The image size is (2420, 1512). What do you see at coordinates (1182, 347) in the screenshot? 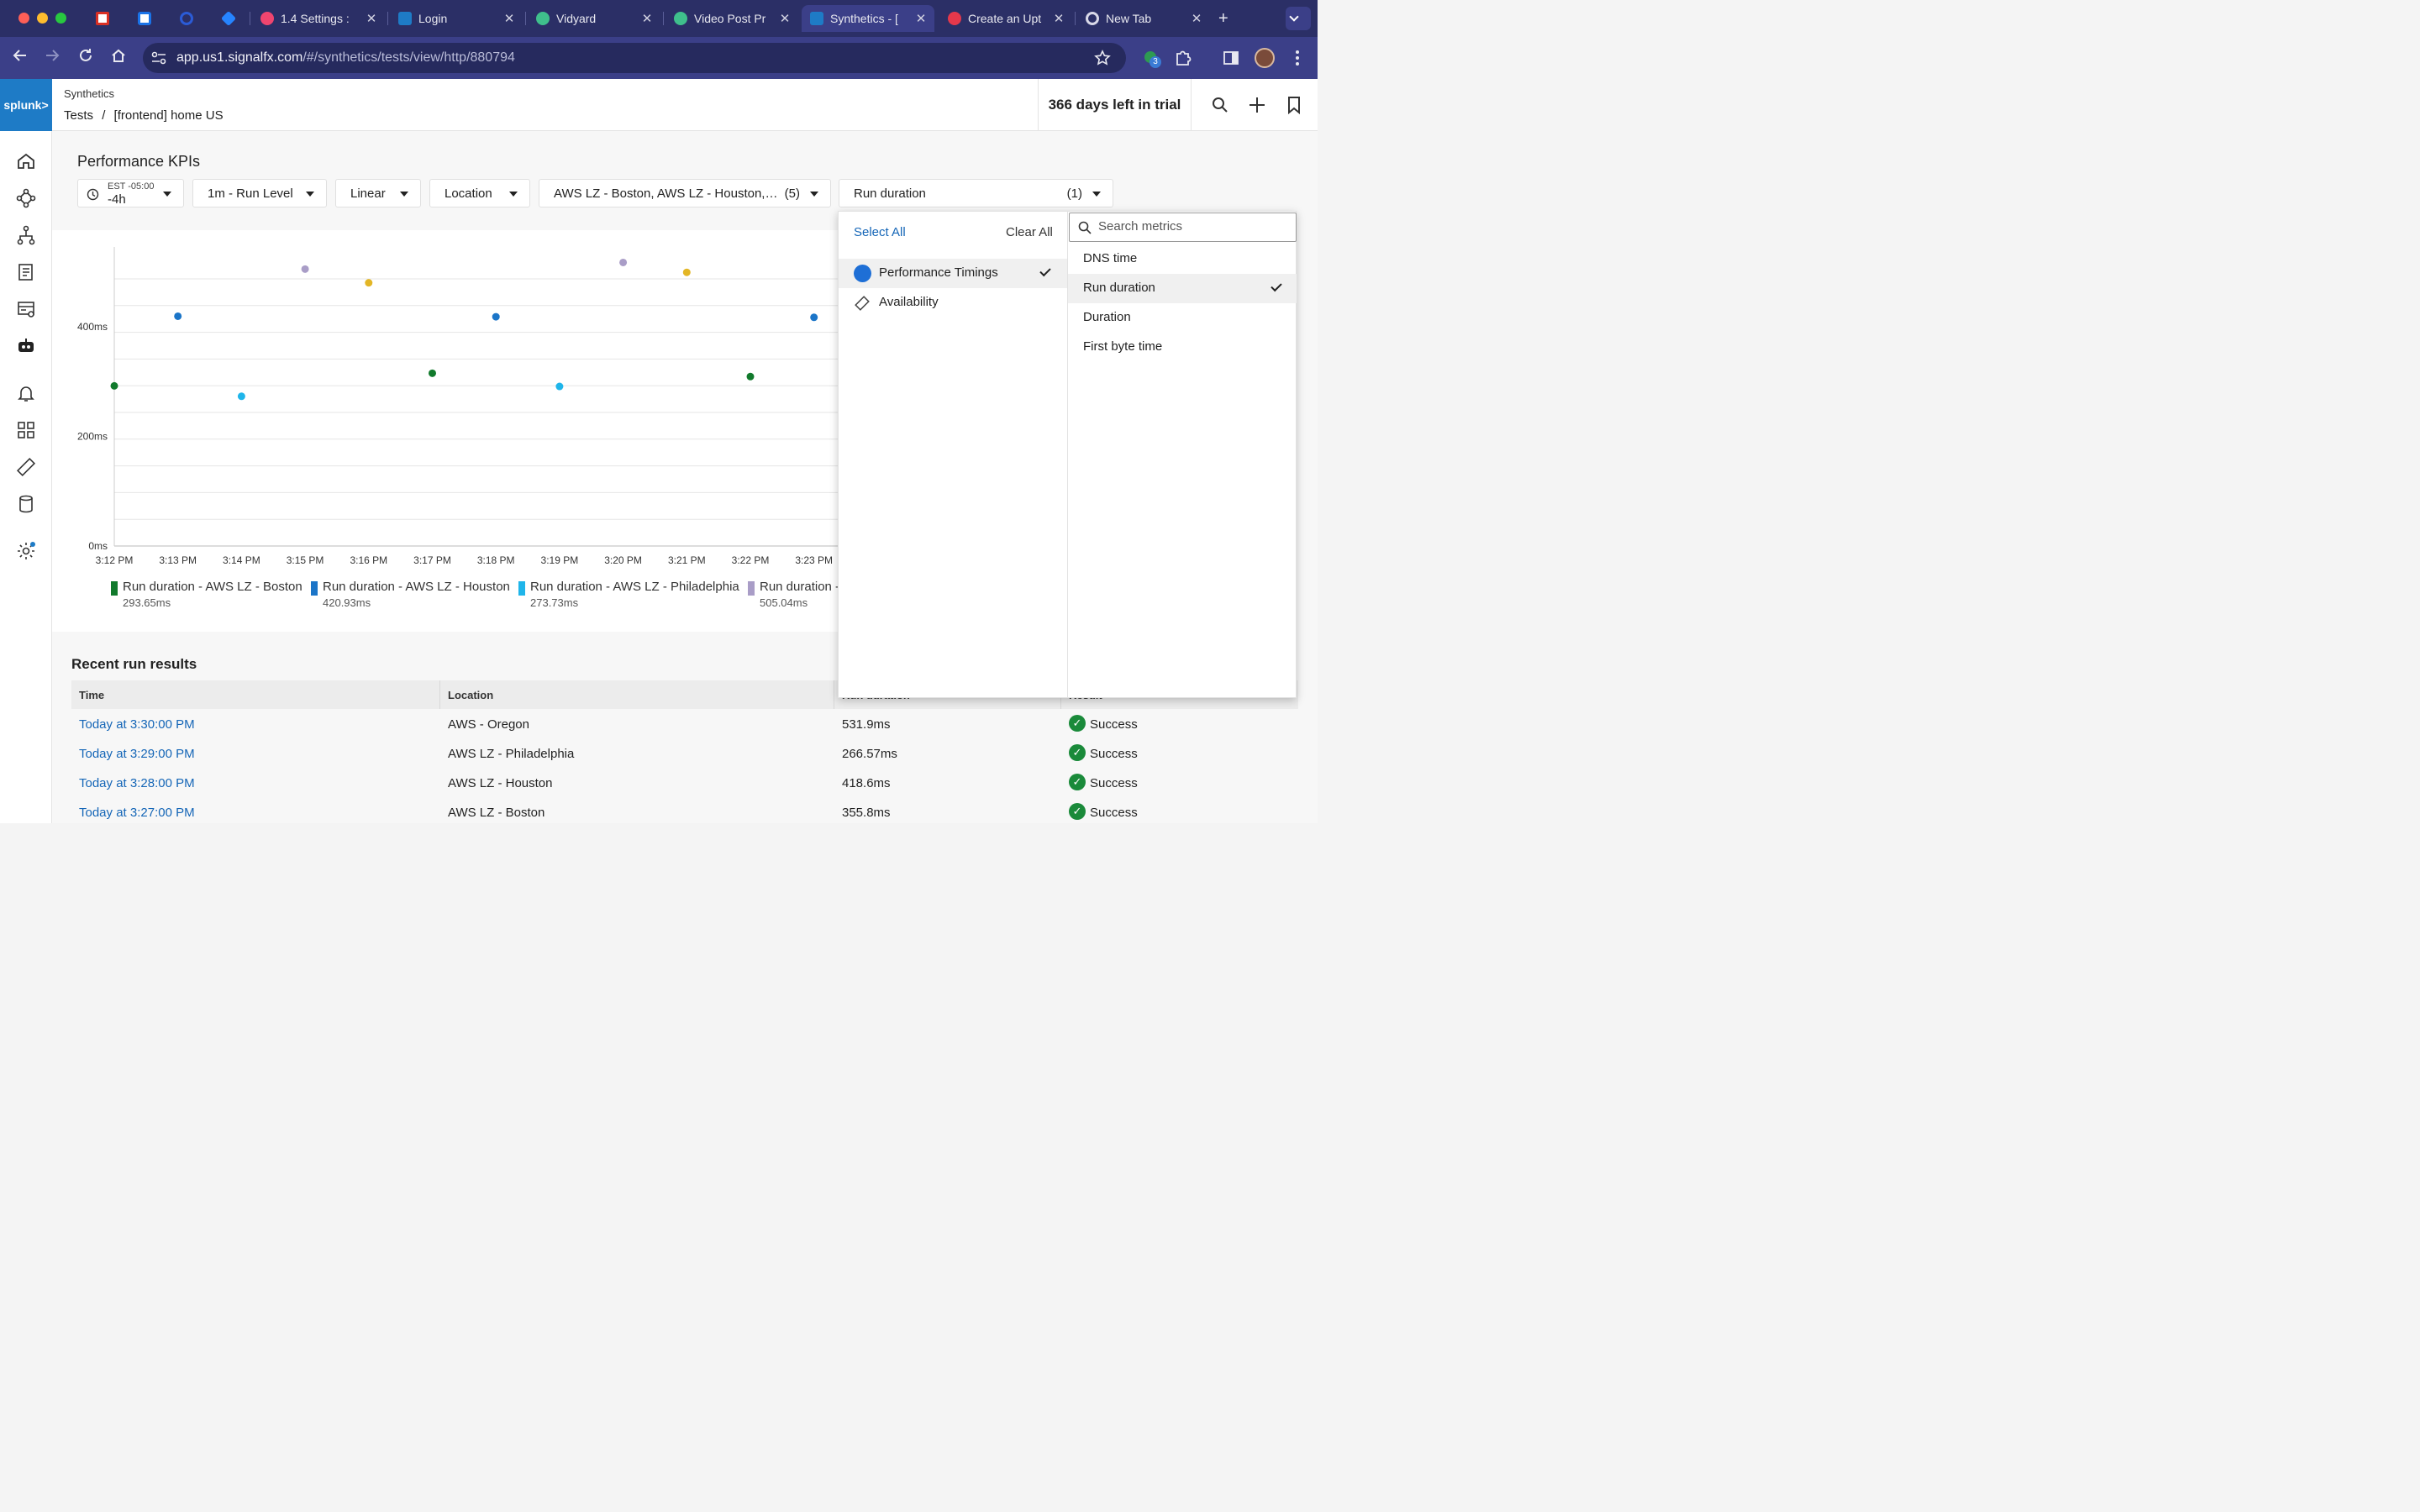
I see `metric-option-first-byte-time: First byte time` at bounding box center [1182, 347].